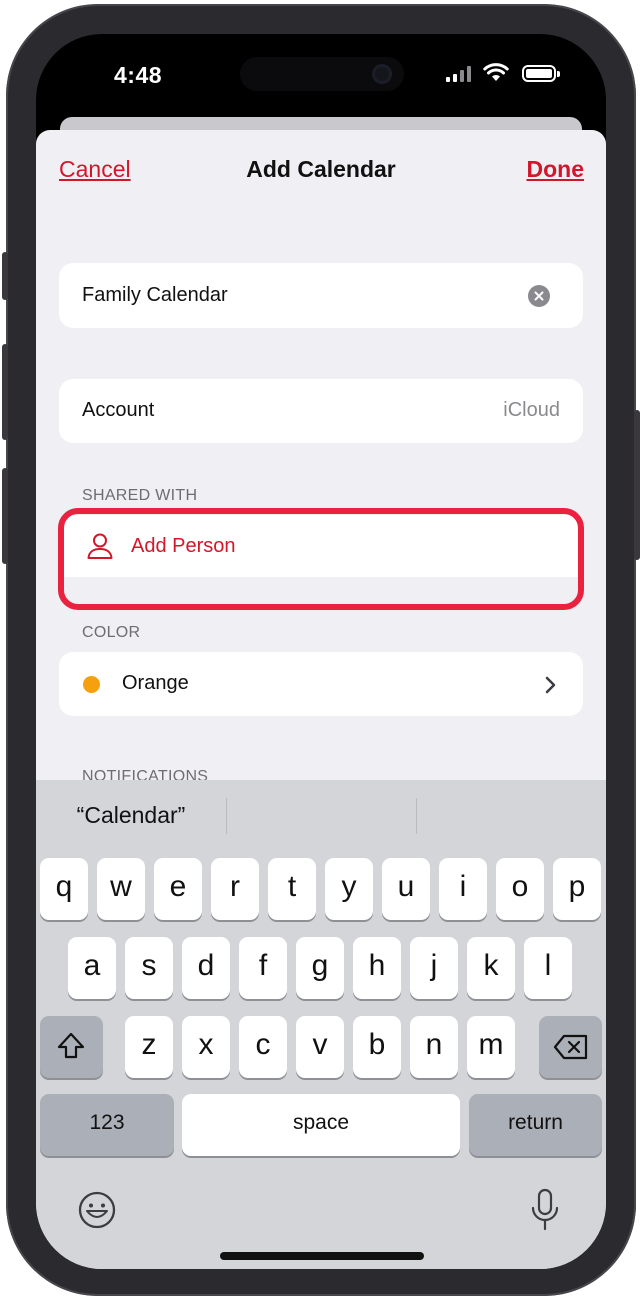 The height and width of the screenshot is (1301, 642). Describe the element at coordinates (321, 295) in the screenshot. I see `calendar-name-field: Family Calendar` at that location.